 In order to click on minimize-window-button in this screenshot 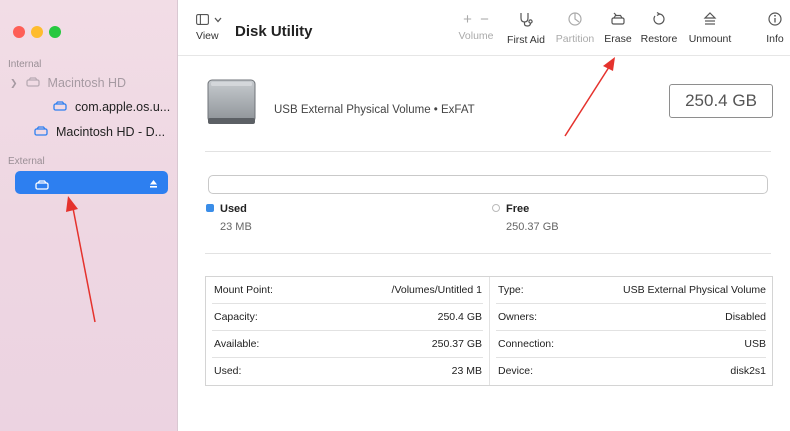, I will do `click(37, 32)`.